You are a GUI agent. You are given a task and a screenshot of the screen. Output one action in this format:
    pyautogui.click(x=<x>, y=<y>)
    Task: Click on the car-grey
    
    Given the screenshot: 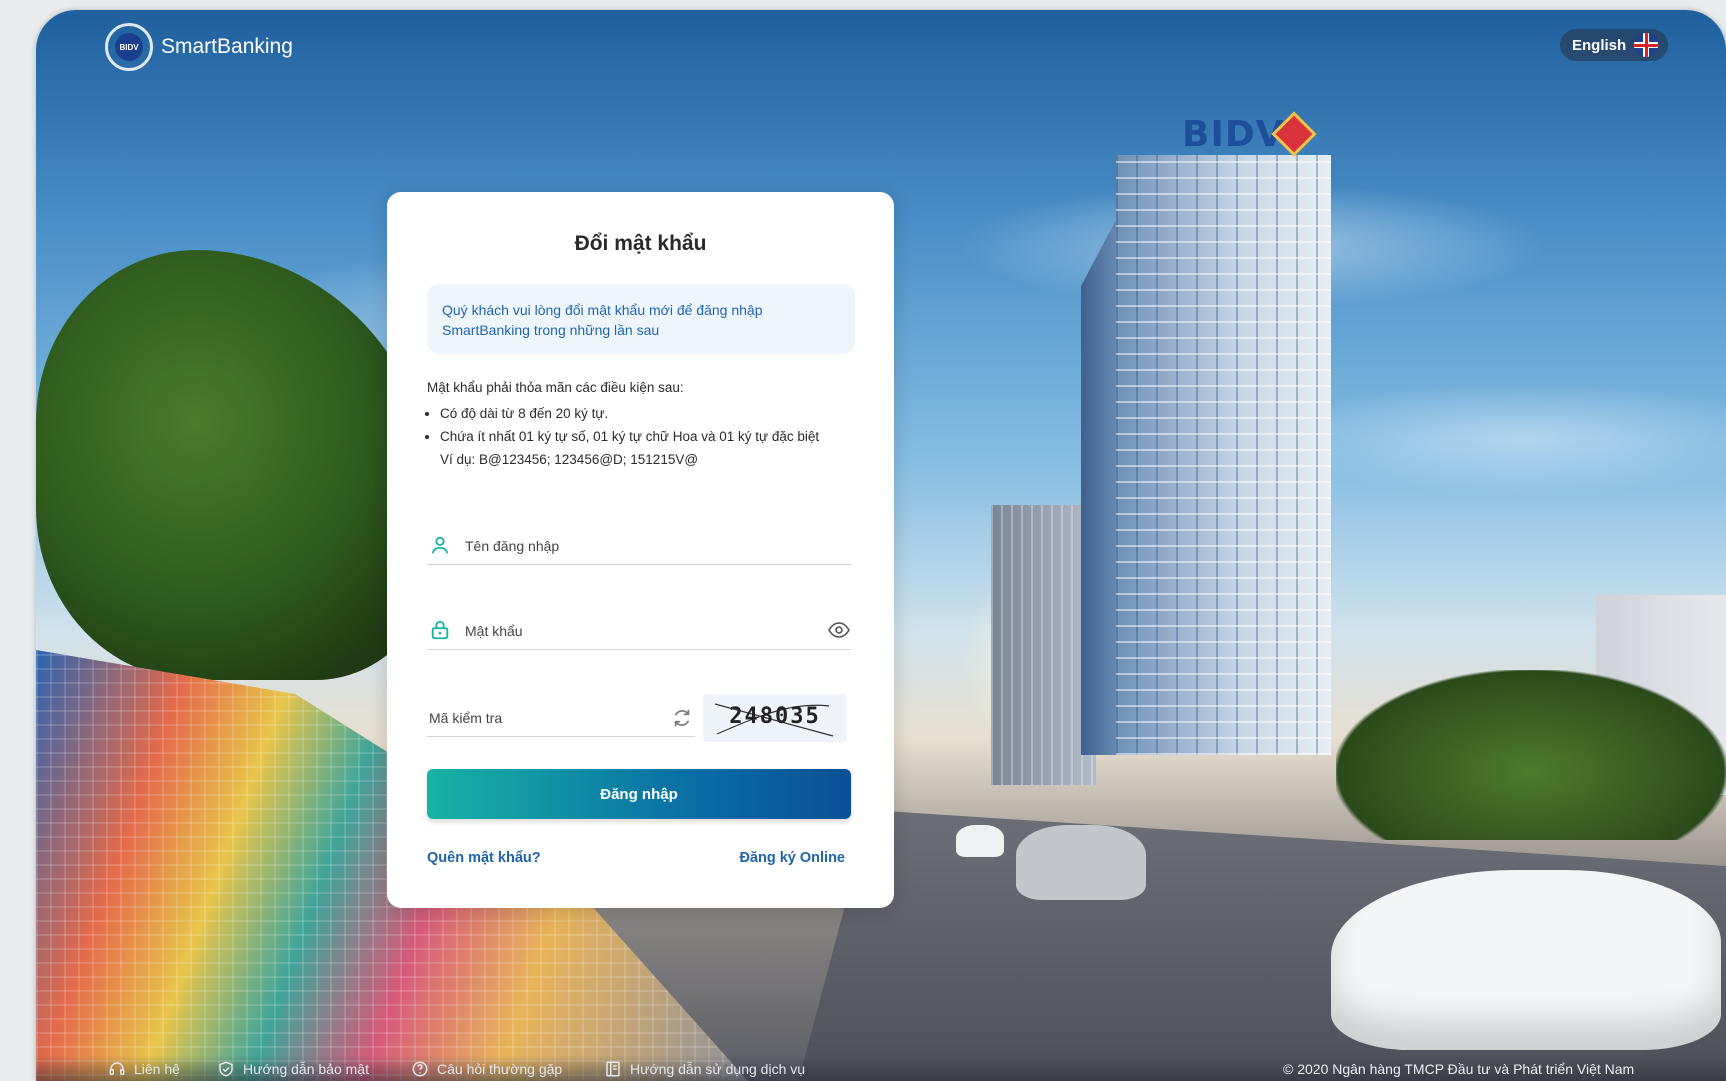 What is the action you would take?
    pyautogui.click(x=1081, y=862)
    